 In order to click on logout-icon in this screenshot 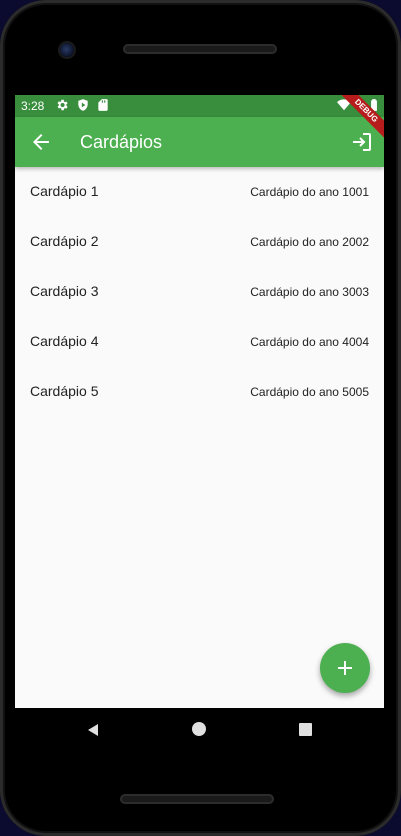, I will do `click(362, 142)`.